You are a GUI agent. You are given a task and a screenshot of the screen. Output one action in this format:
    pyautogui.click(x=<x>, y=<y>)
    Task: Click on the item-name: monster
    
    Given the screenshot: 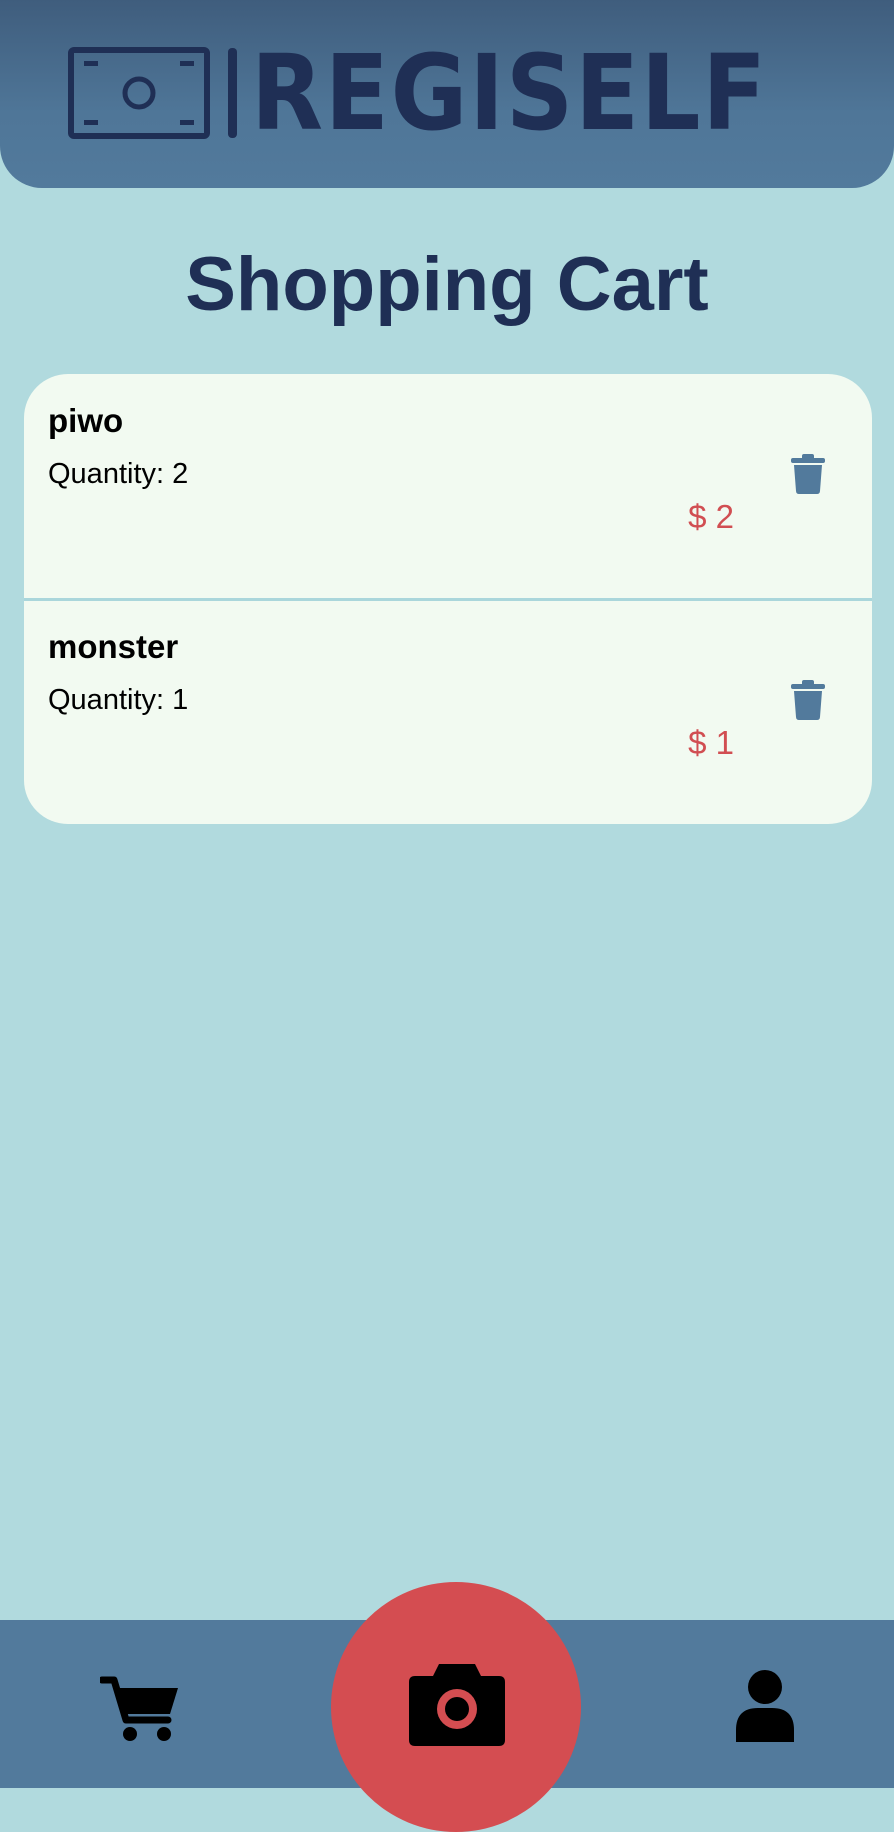 What is the action you would take?
    pyautogui.click(x=113, y=646)
    